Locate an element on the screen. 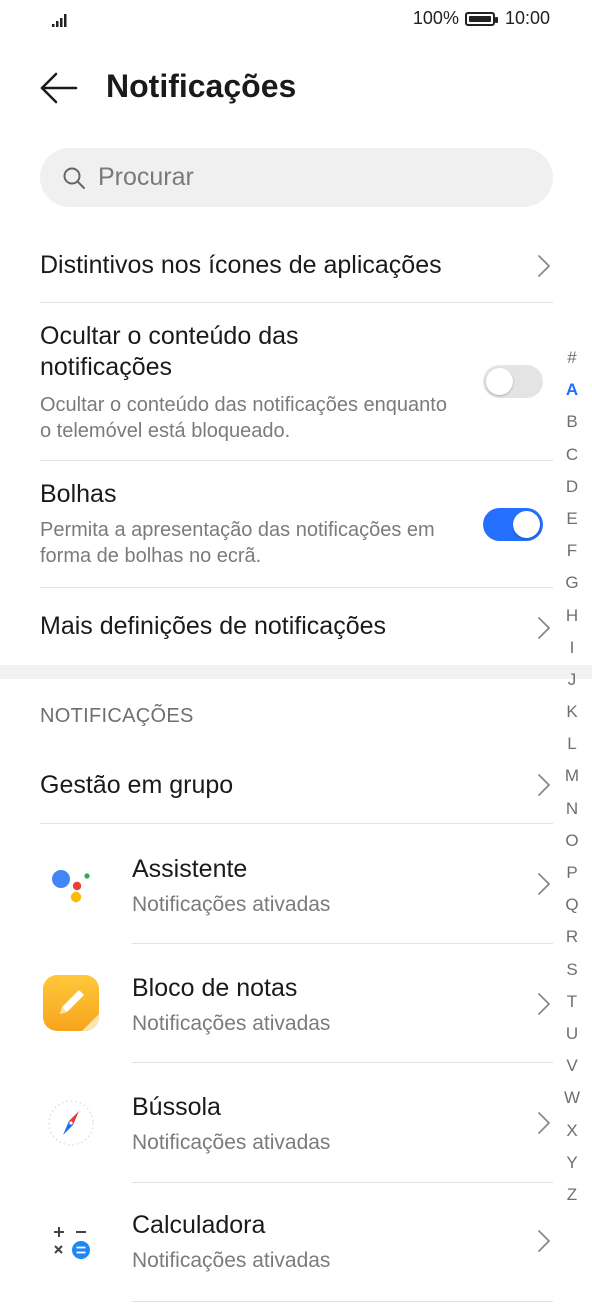  index-letter: A is located at coordinates (572, 390).